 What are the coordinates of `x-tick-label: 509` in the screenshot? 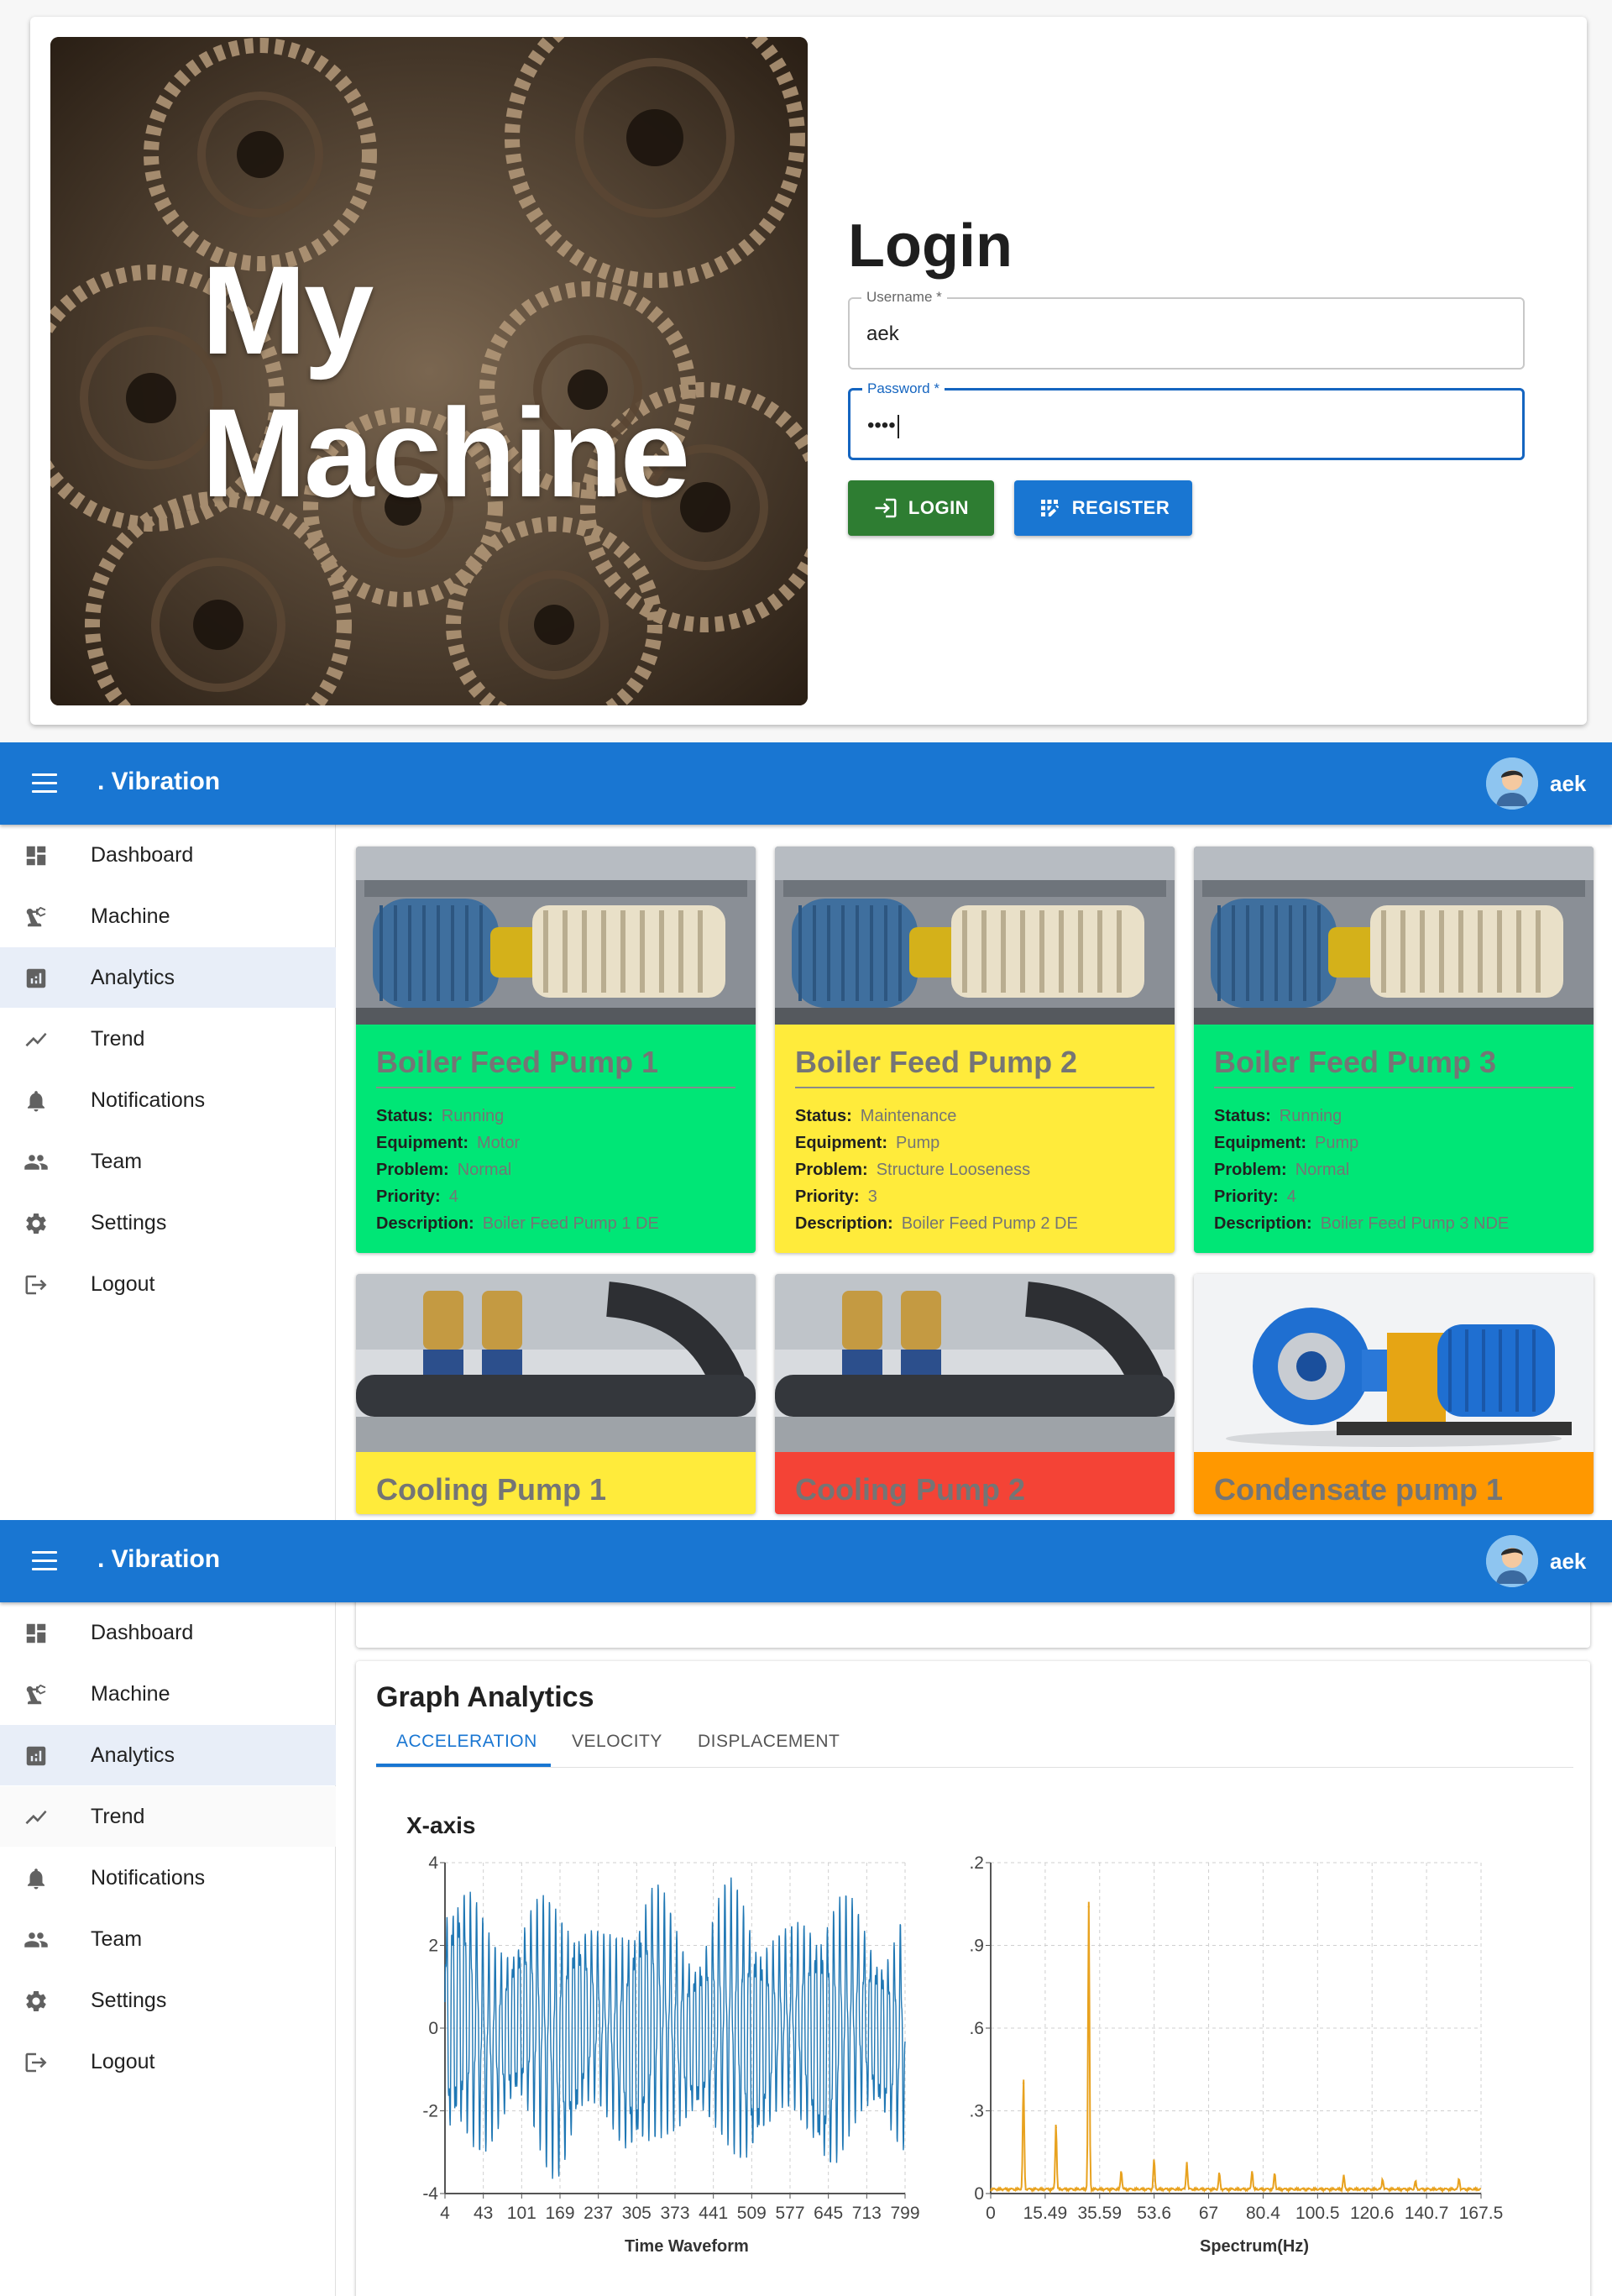 It's located at (752, 2212).